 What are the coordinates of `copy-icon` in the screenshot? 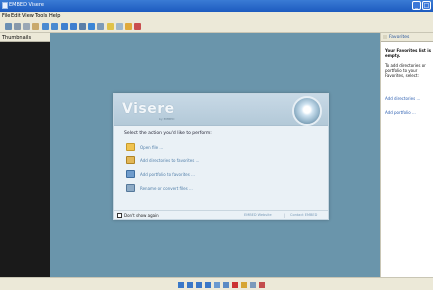 It's located at (26, 26).